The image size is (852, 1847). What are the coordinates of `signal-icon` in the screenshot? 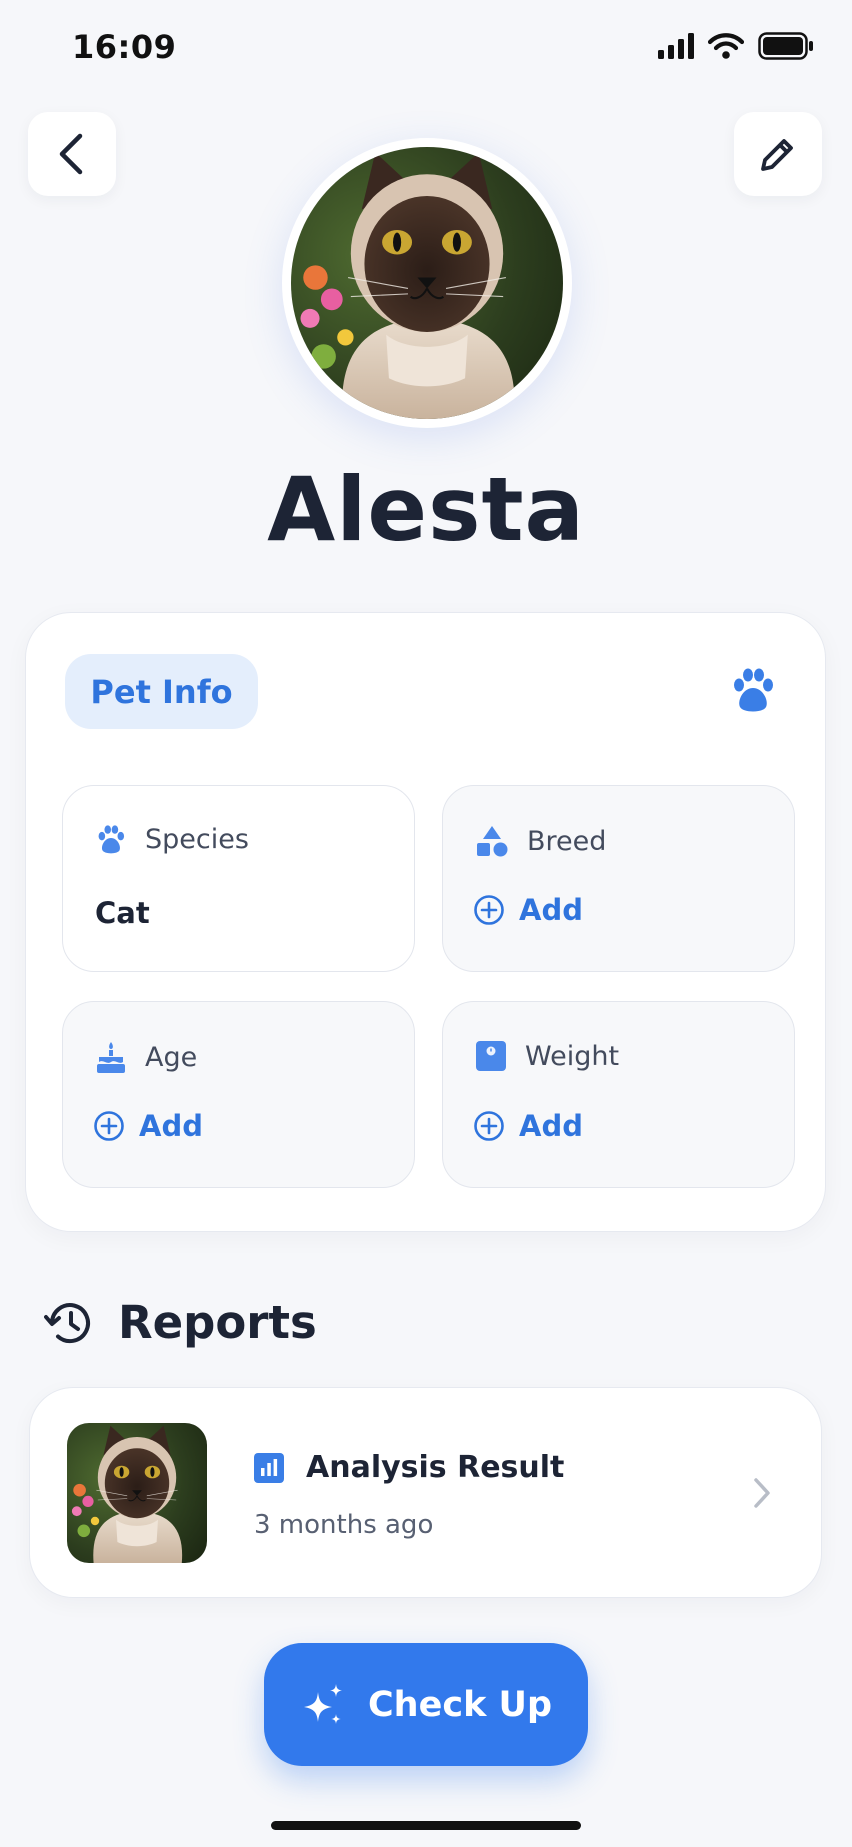 It's located at (676, 46).